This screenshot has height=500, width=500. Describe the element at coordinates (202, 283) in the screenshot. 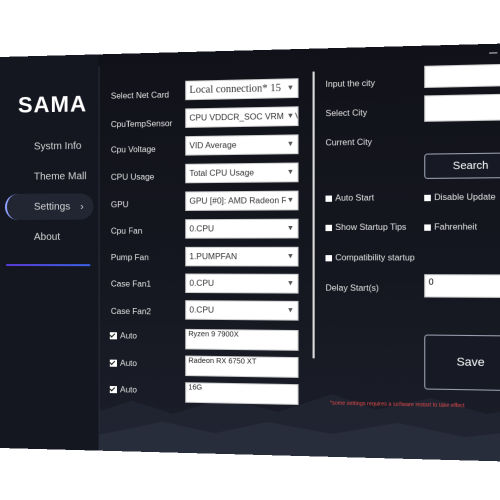

I see `case-fan1-value: 0.CPU` at that location.